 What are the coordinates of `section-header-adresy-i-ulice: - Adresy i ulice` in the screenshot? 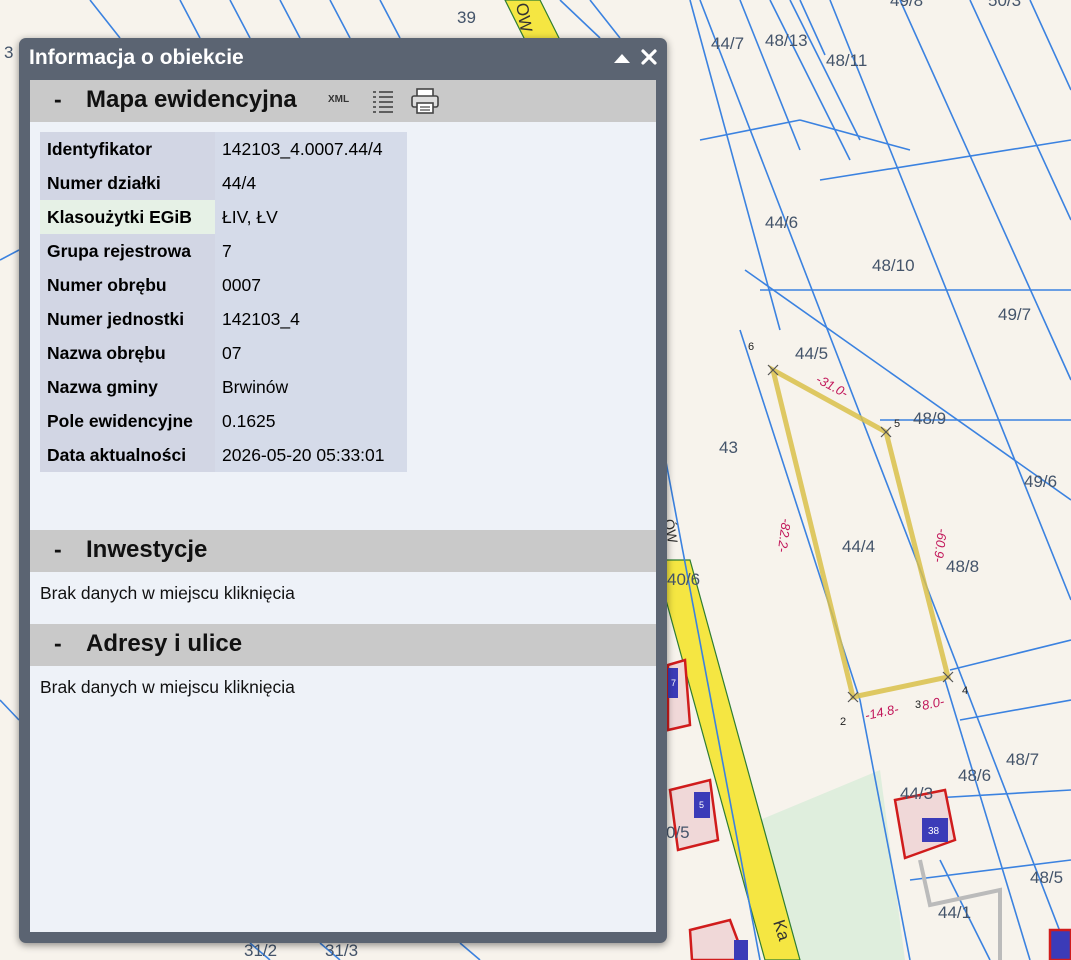 It's located at (343, 645).